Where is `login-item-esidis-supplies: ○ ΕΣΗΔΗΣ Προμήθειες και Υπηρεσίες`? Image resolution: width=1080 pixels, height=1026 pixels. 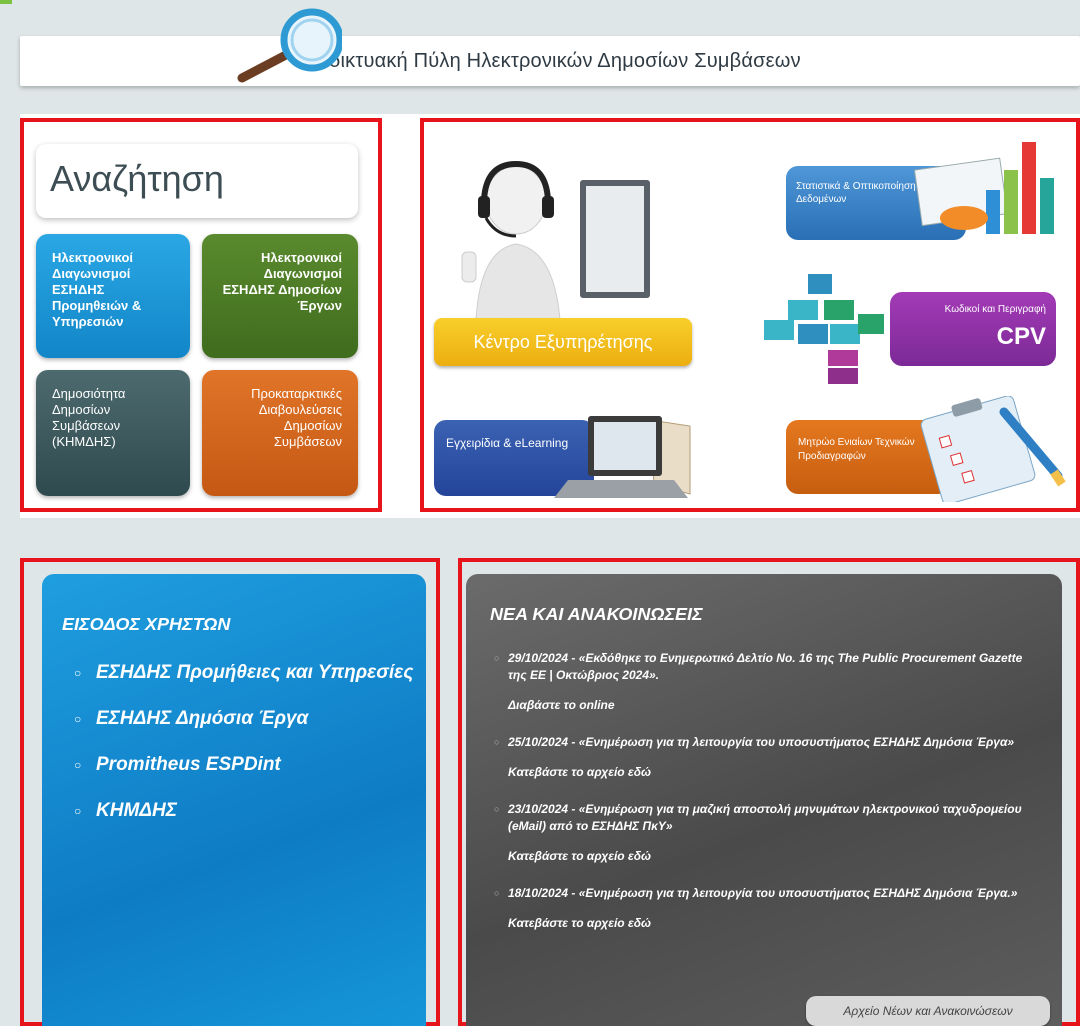
login-item-esidis-supplies: ○ ΕΣΗΔΗΣ Προμήθειες και Υπηρεσίες is located at coordinates (244, 673).